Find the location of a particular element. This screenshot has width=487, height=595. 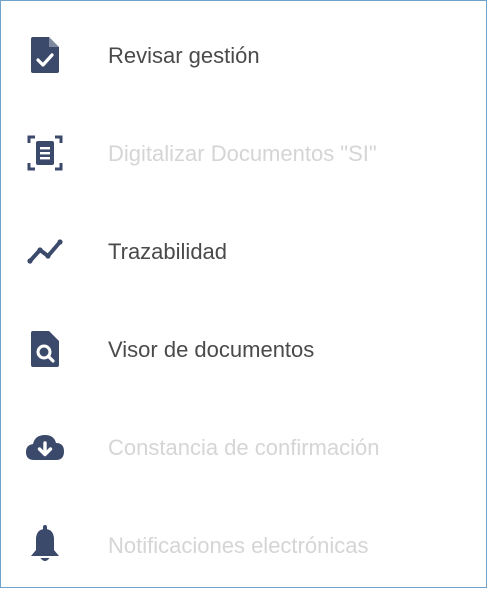

trend-line-icon is located at coordinates (45, 251).